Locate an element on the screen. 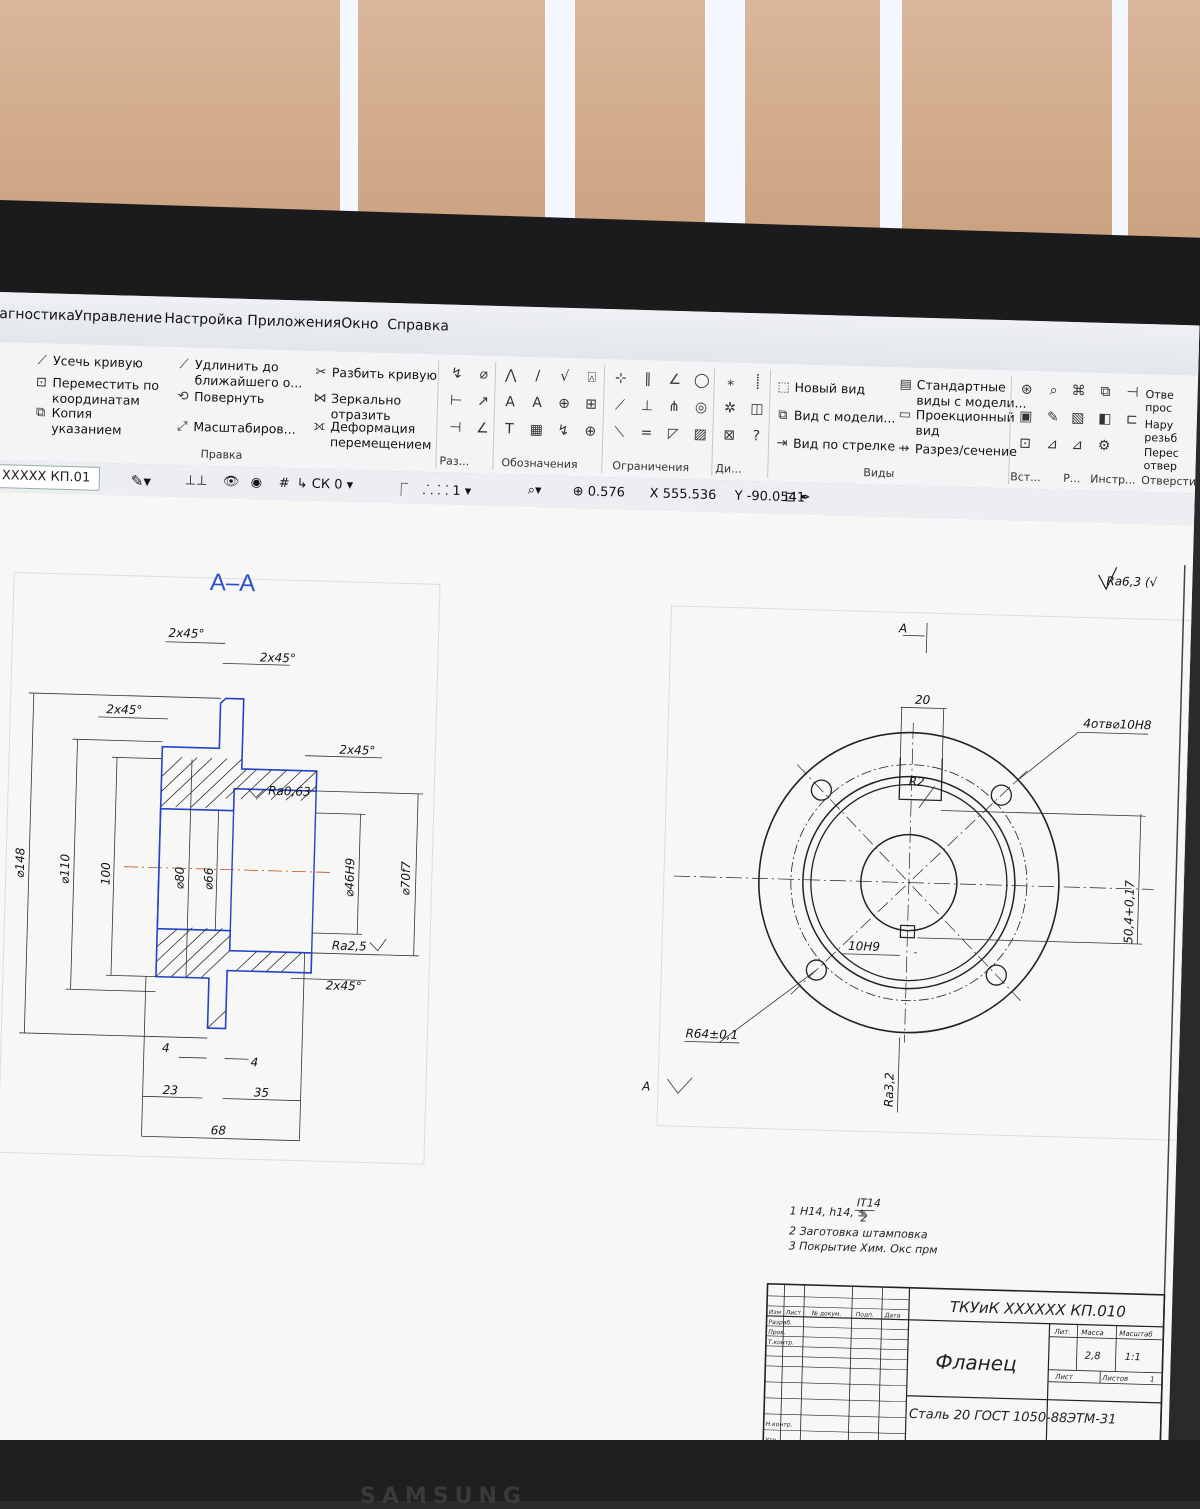 The image size is (1200, 1509). view-icon: ◉ is located at coordinates (257, 482).